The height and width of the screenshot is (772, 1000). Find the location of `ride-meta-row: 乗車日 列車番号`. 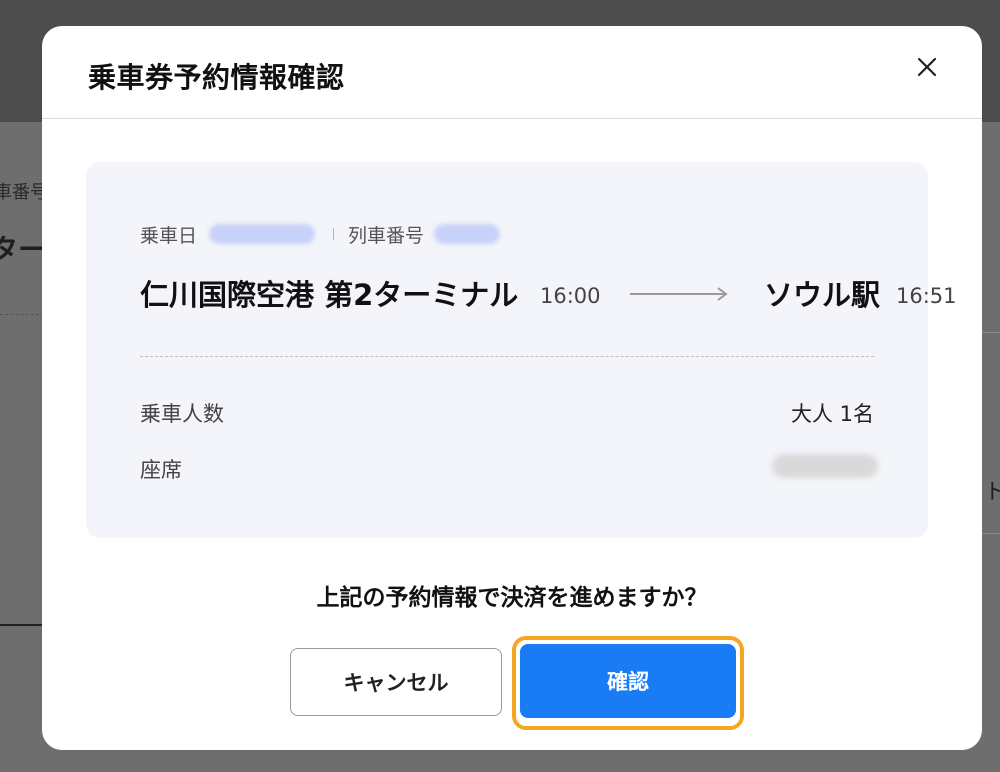

ride-meta-row: 乗車日 列車番号 is located at coordinates (320, 234).